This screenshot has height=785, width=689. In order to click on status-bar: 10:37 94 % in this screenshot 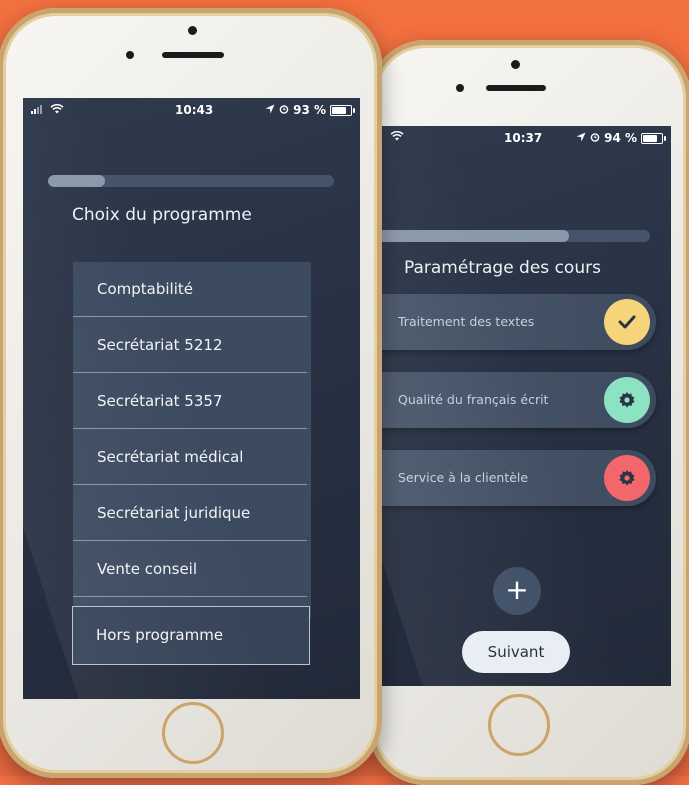, I will do `click(525, 138)`.